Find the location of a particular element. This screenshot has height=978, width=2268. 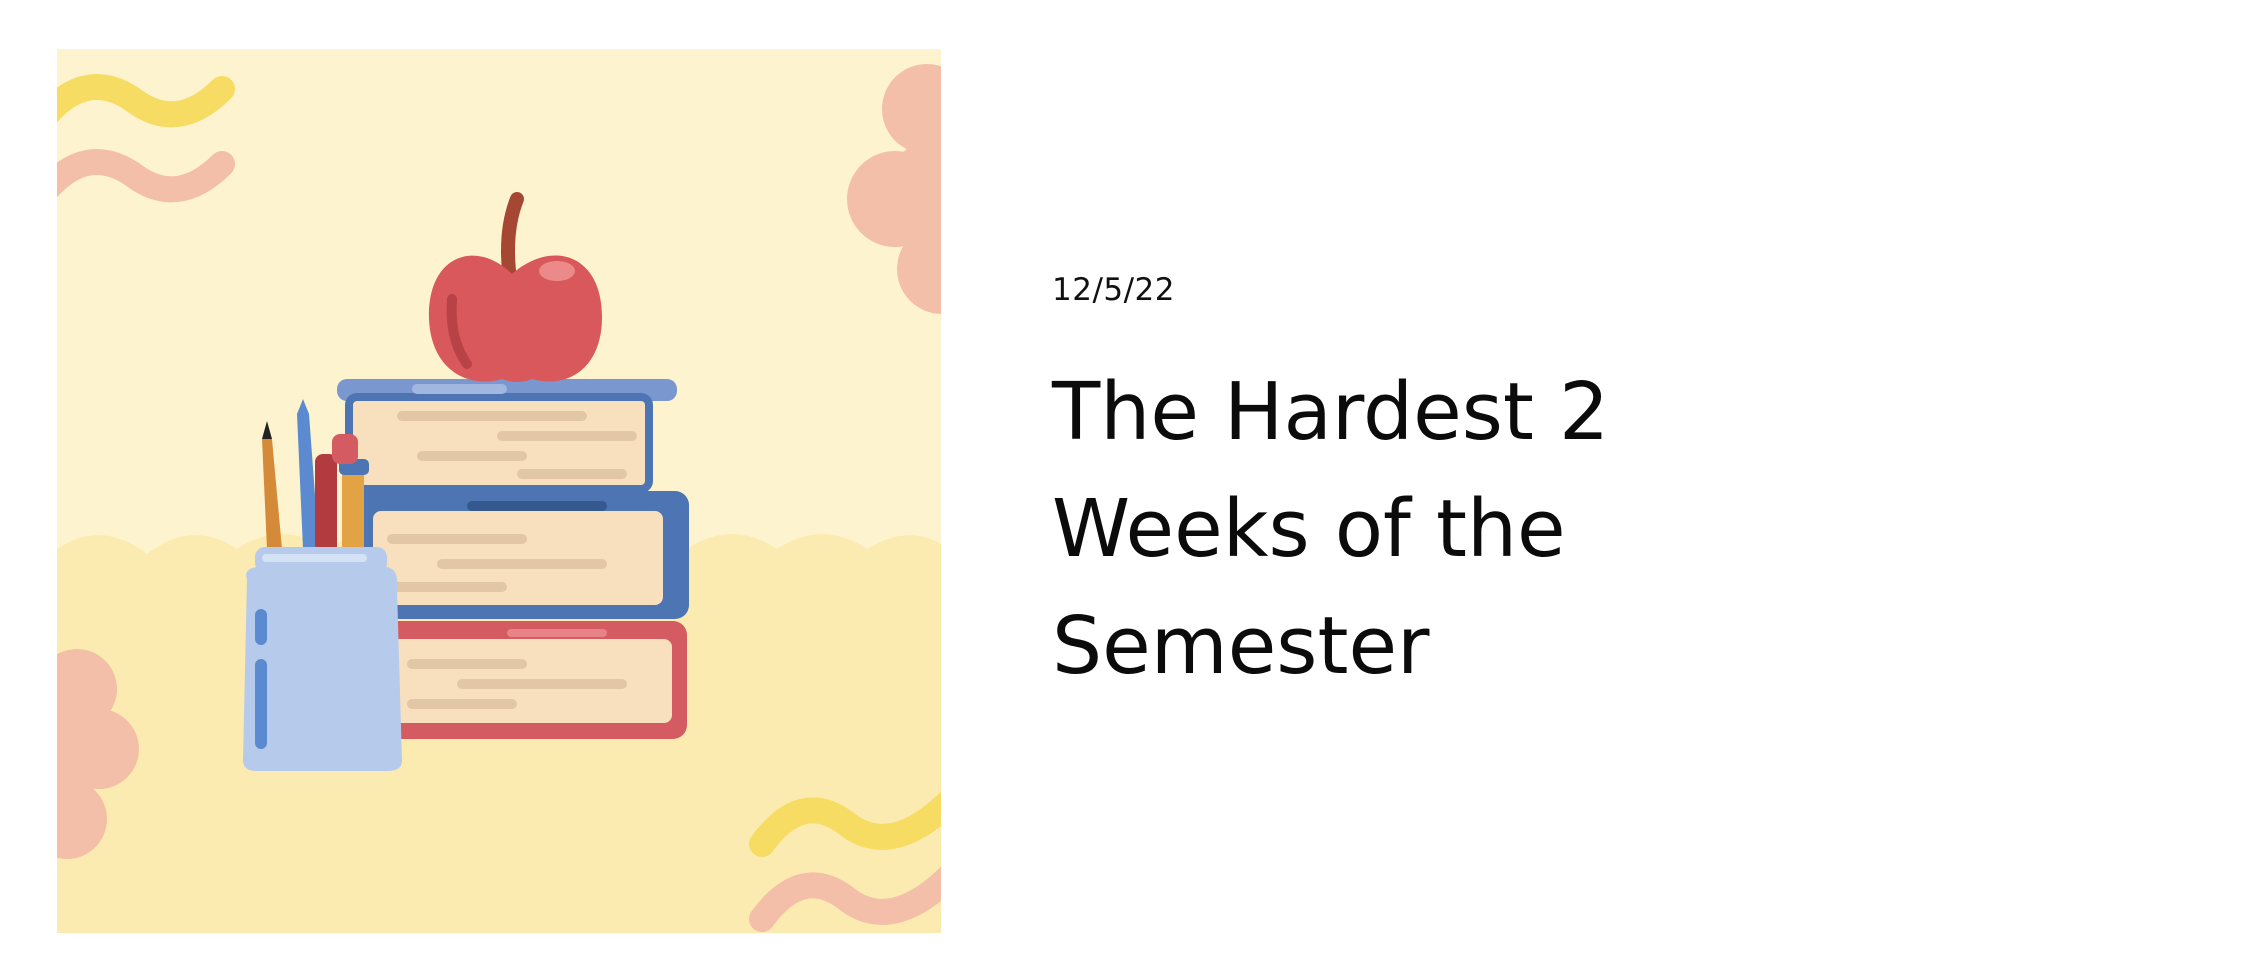

book-middle-blue is located at coordinates (523, 555).